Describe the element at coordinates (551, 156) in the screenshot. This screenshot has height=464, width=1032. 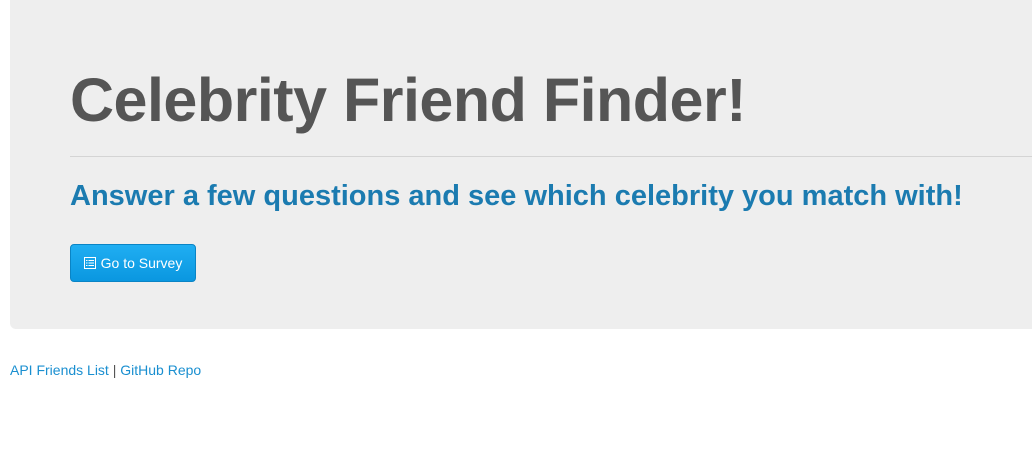
I see `divider` at that location.